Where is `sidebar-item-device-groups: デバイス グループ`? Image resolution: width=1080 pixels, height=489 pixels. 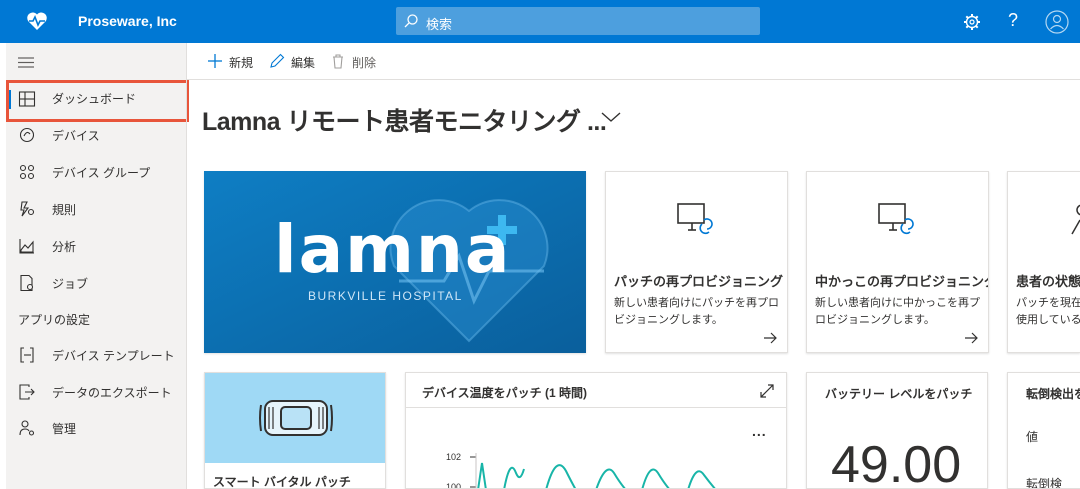
sidebar-item-device-groups: デバイス グループ is located at coordinates (96, 171).